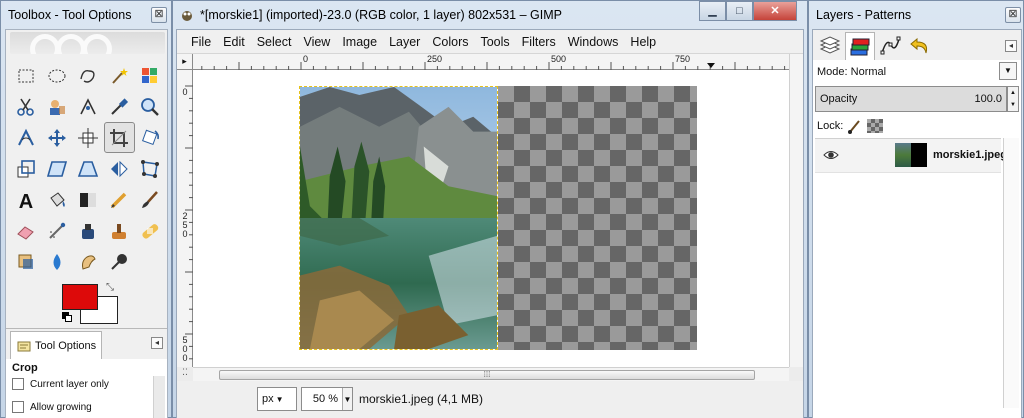 The width and height of the screenshot is (1024, 418). I want to click on free-select-icon, so click(87, 76).